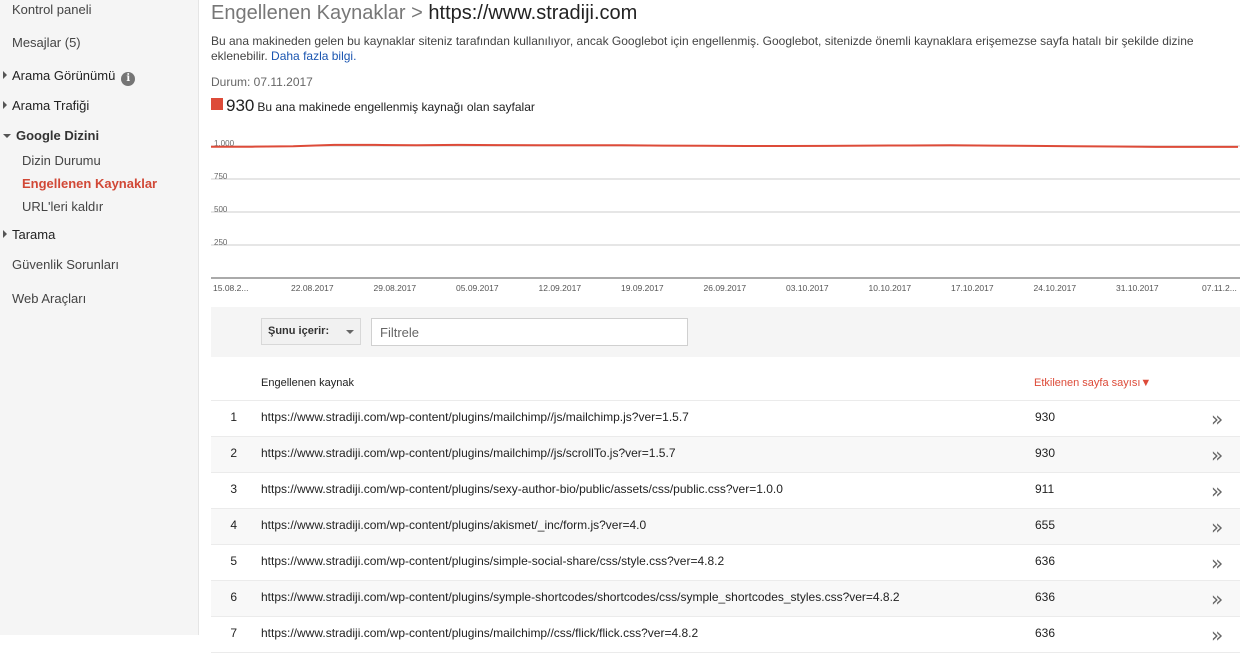 Image resolution: width=1240 pixels, height=653 pixels. I want to click on sidebar-item-crawl: Tarama, so click(29, 234).